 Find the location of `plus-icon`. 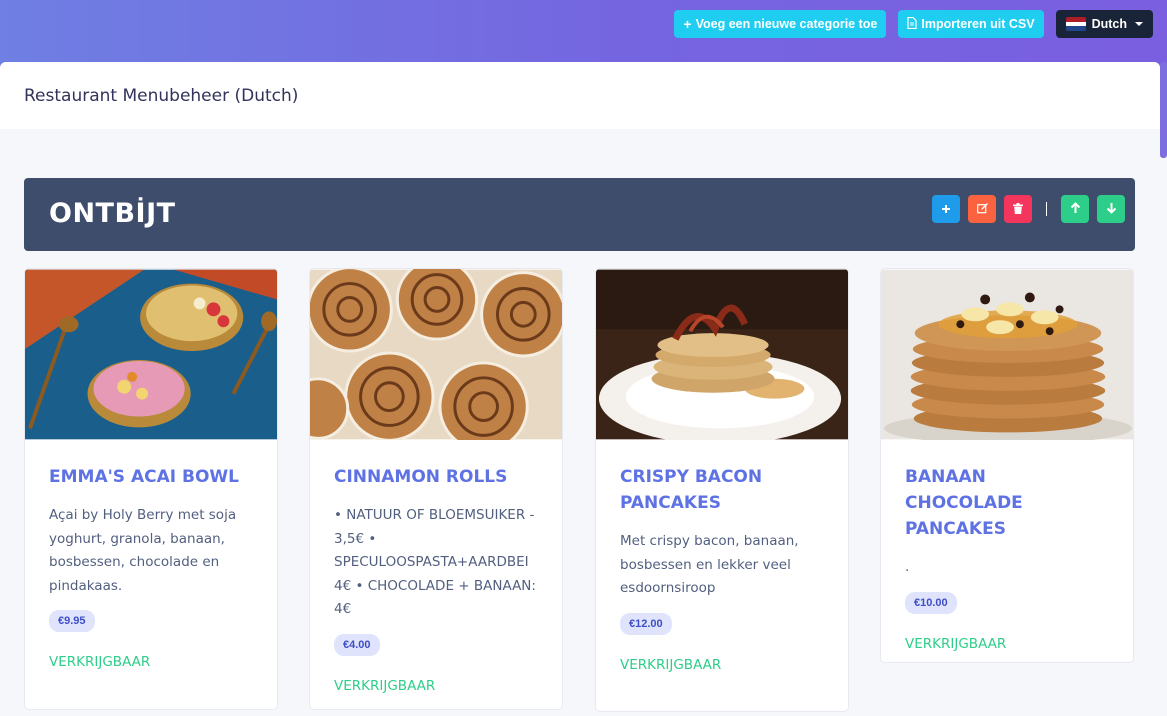

plus-icon is located at coordinates (946, 209).